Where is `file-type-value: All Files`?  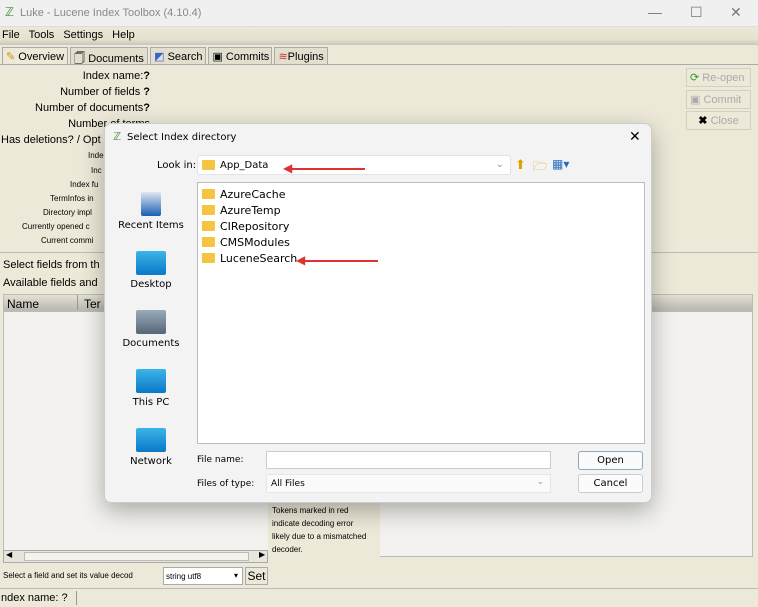 file-type-value: All Files is located at coordinates (288, 484).